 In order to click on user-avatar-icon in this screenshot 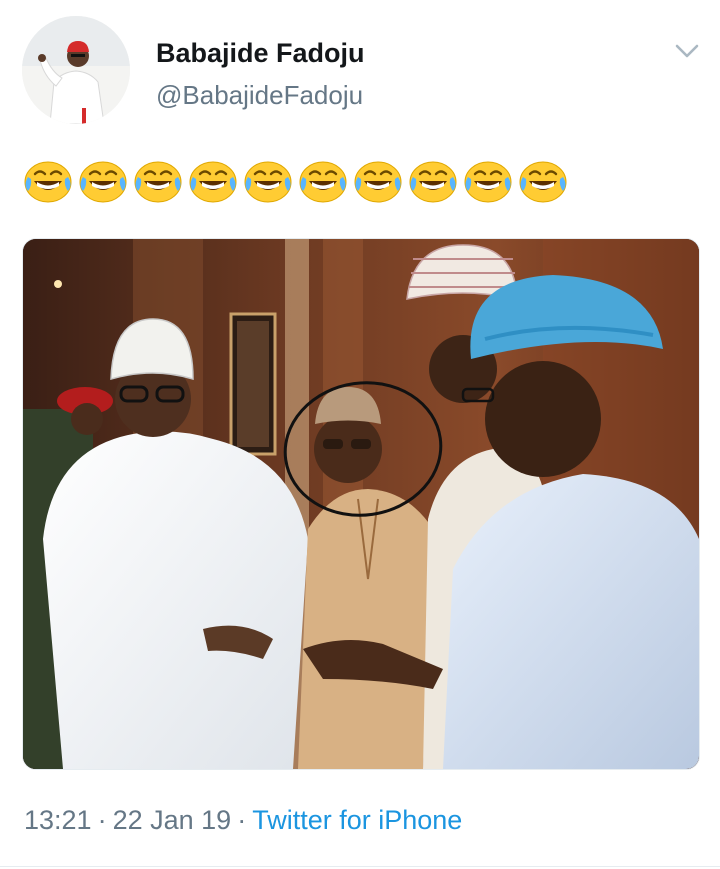, I will do `click(76, 70)`.